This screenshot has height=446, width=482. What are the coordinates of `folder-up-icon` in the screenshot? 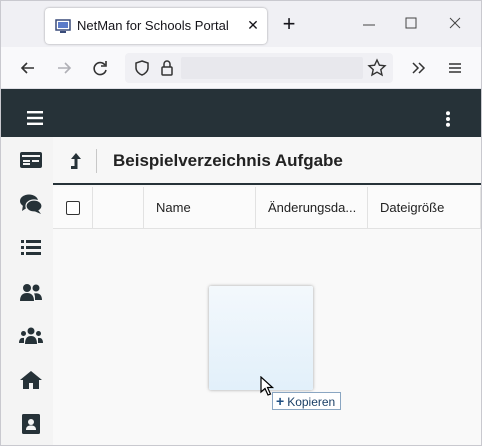 It's located at (76, 161).